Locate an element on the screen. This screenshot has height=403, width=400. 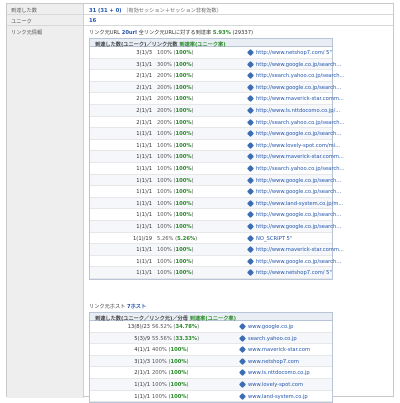
host-link: www.netshop7.com is located at coordinates (273, 362).